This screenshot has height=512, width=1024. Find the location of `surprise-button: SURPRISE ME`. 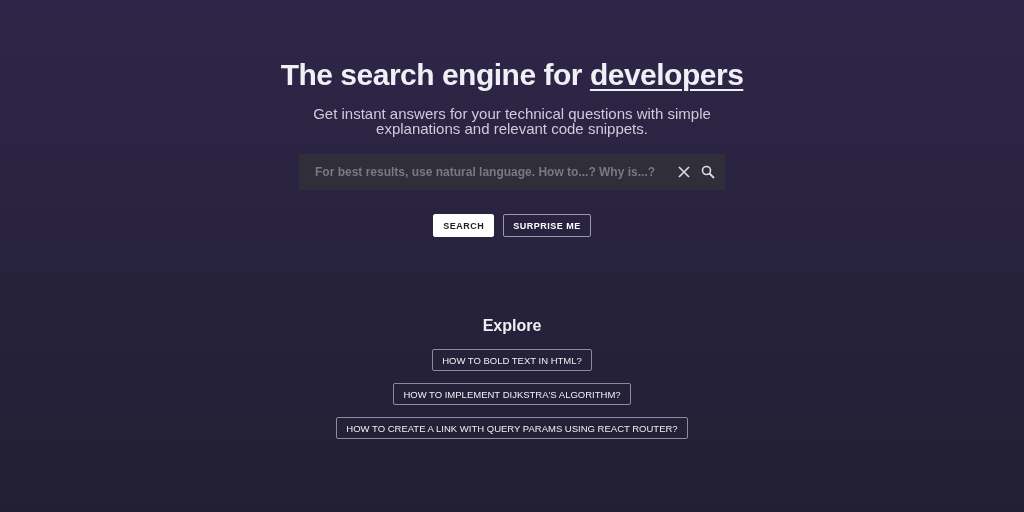

surprise-button: SURPRISE ME is located at coordinates (547, 225).